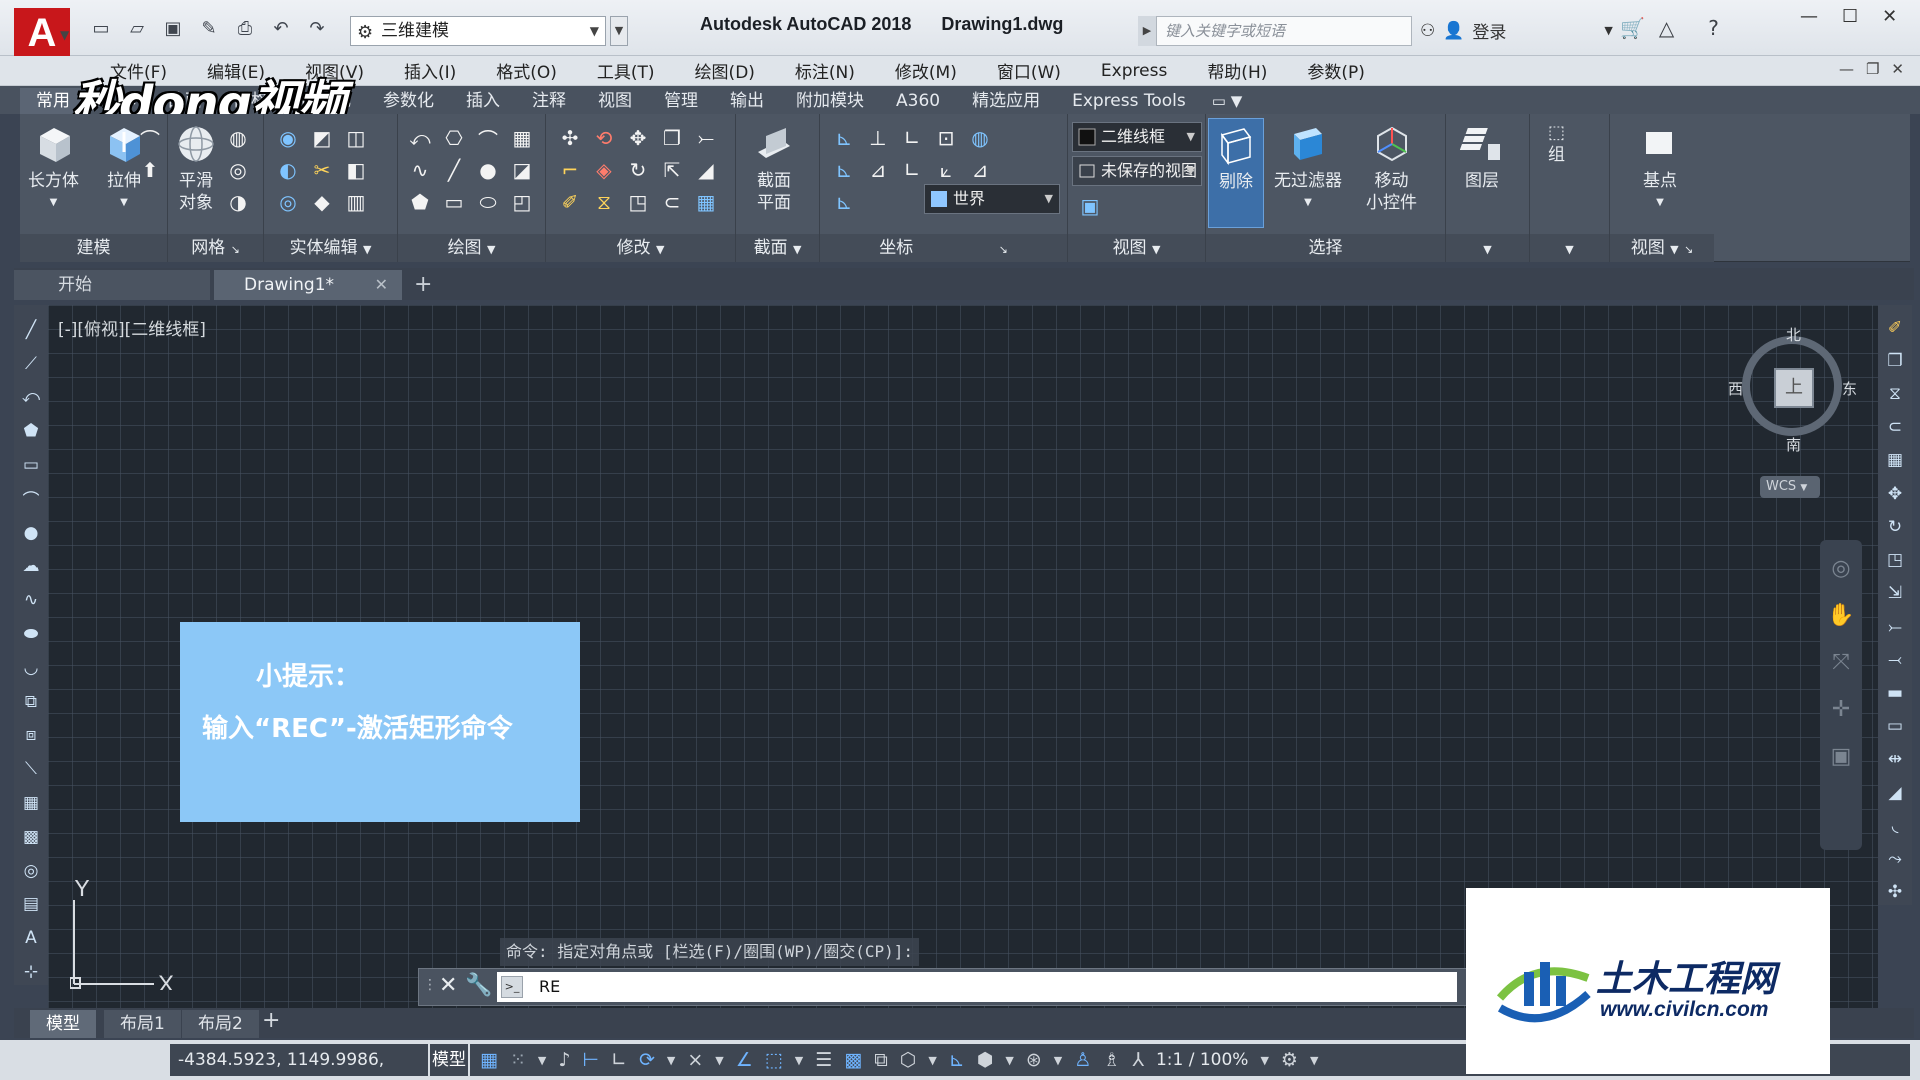 This screenshot has width=1920, height=1080. I want to click on ribbon-tab: A360, so click(918, 101).